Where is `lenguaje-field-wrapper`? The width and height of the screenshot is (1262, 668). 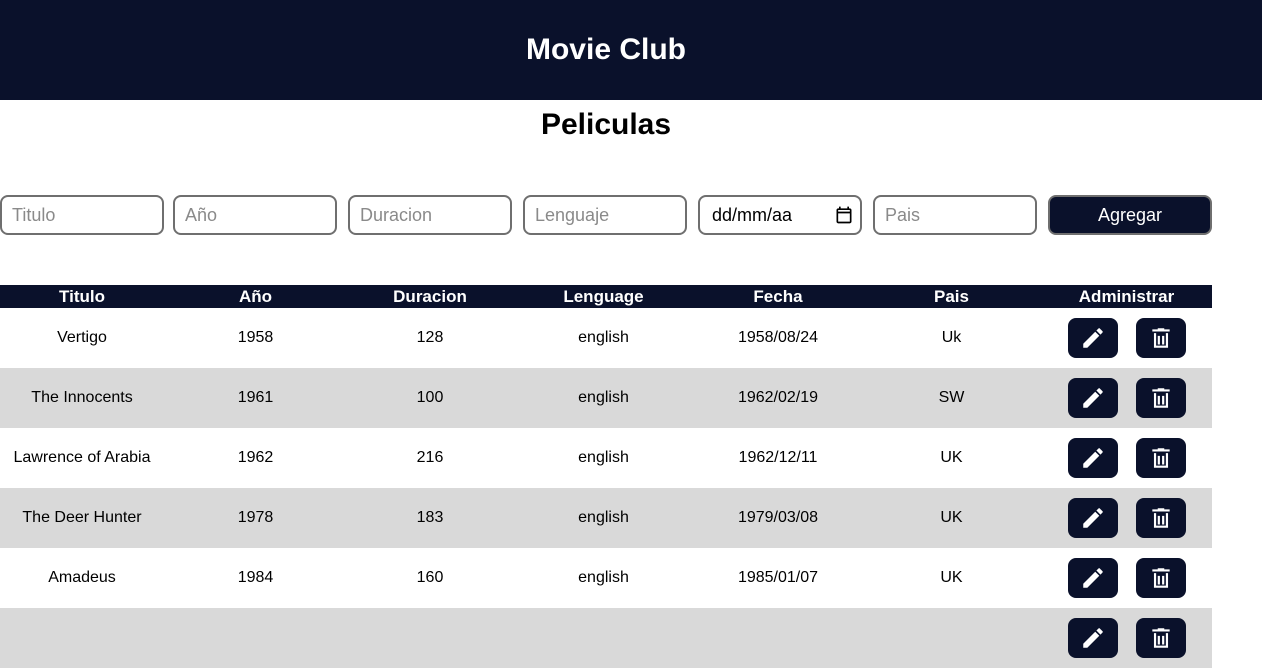 lenguaje-field-wrapper is located at coordinates (605, 215).